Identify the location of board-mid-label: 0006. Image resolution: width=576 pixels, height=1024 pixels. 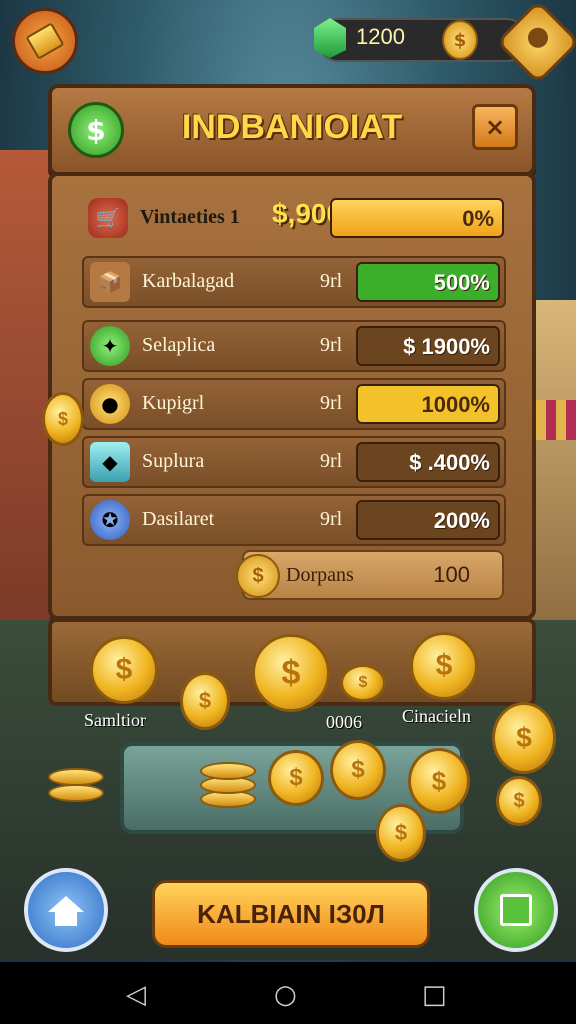
(344, 722).